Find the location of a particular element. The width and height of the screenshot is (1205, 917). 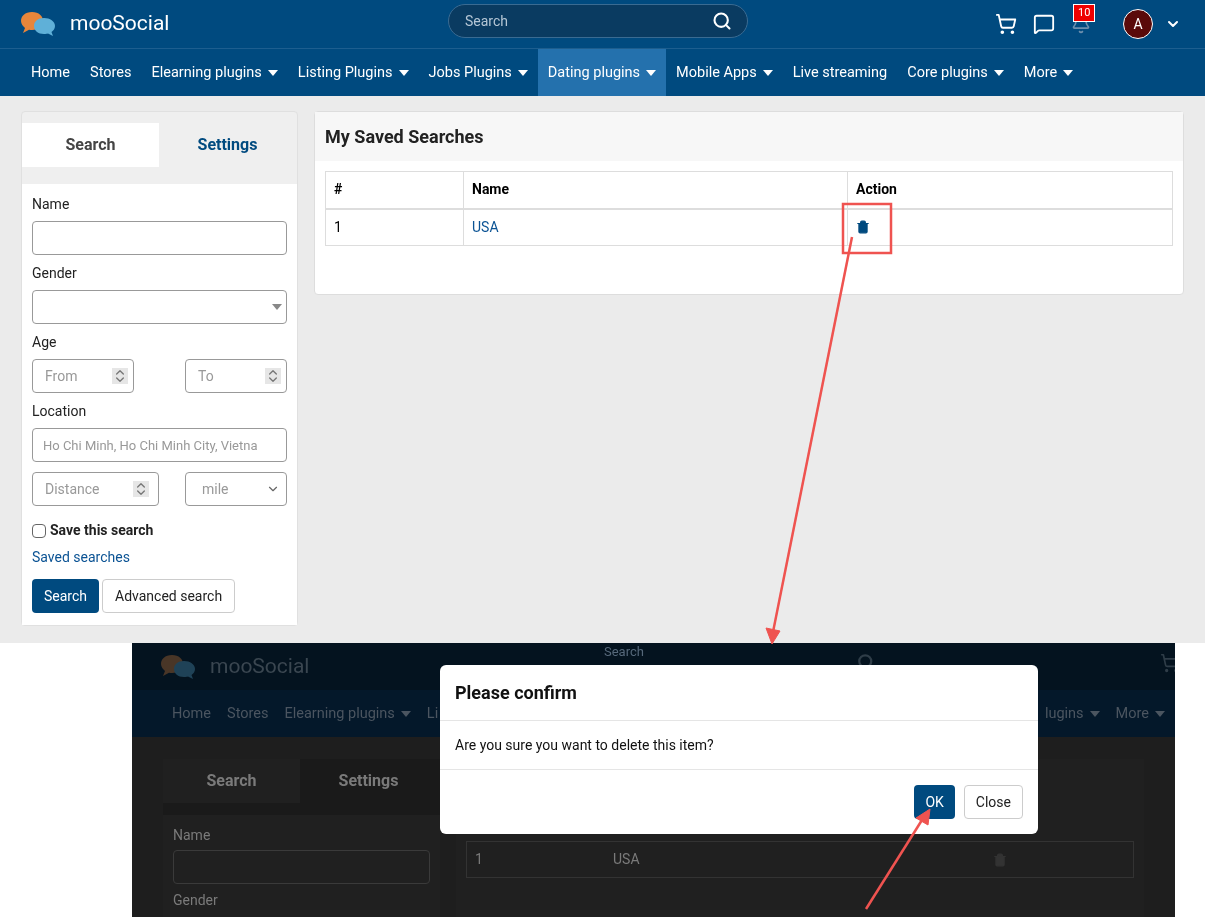

close-button: Close is located at coordinates (993, 802).